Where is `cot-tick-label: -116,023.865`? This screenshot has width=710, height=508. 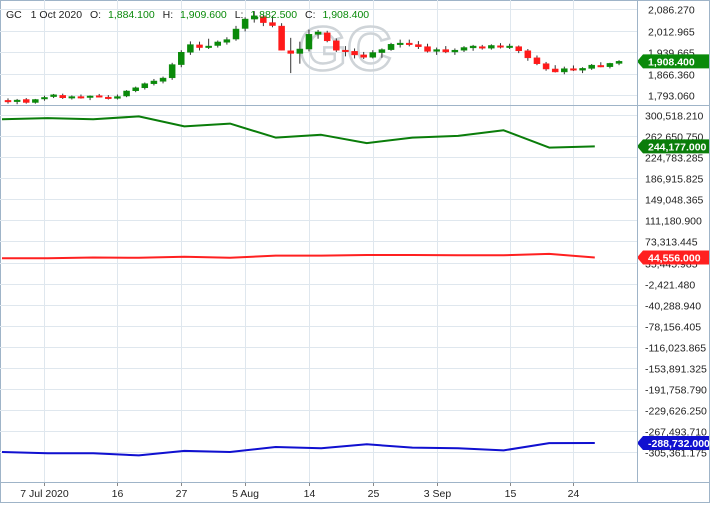 cot-tick-label: -116,023.865 is located at coordinates (675, 349).